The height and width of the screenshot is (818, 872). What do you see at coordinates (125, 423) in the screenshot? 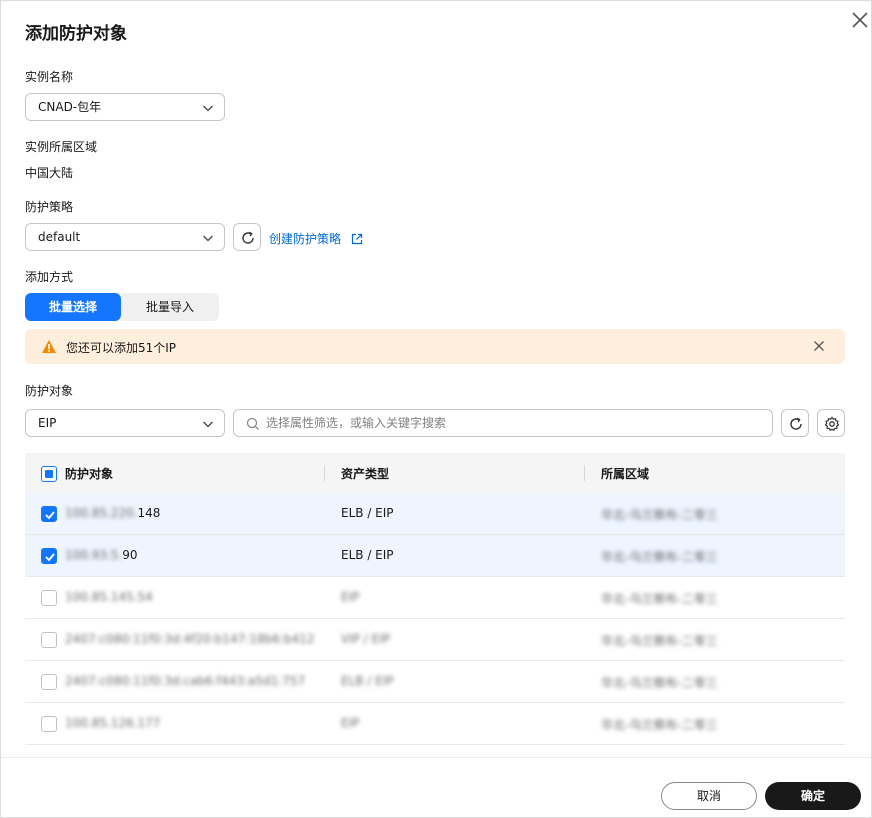
I see `resource-type-select: EIP` at bounding box center [125, 423].